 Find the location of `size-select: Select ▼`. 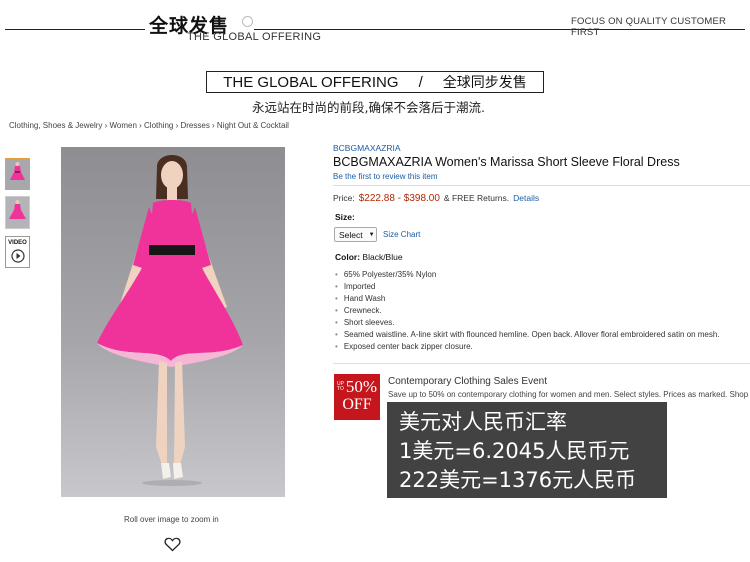

size-select: Select ▼ is located at coordinates (355, 234).